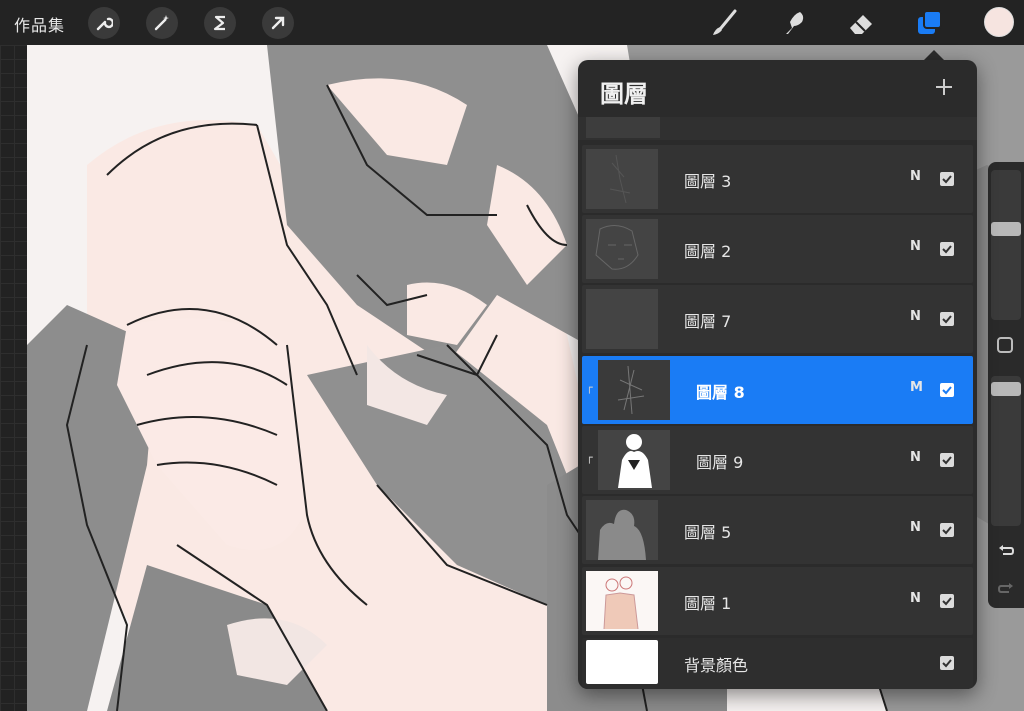 Image resolution: width=1024 pixels, height=711 pixels. Describe the element at coordinates (777, 128) in the screenshot. I see `layer-row-partial` at that location.